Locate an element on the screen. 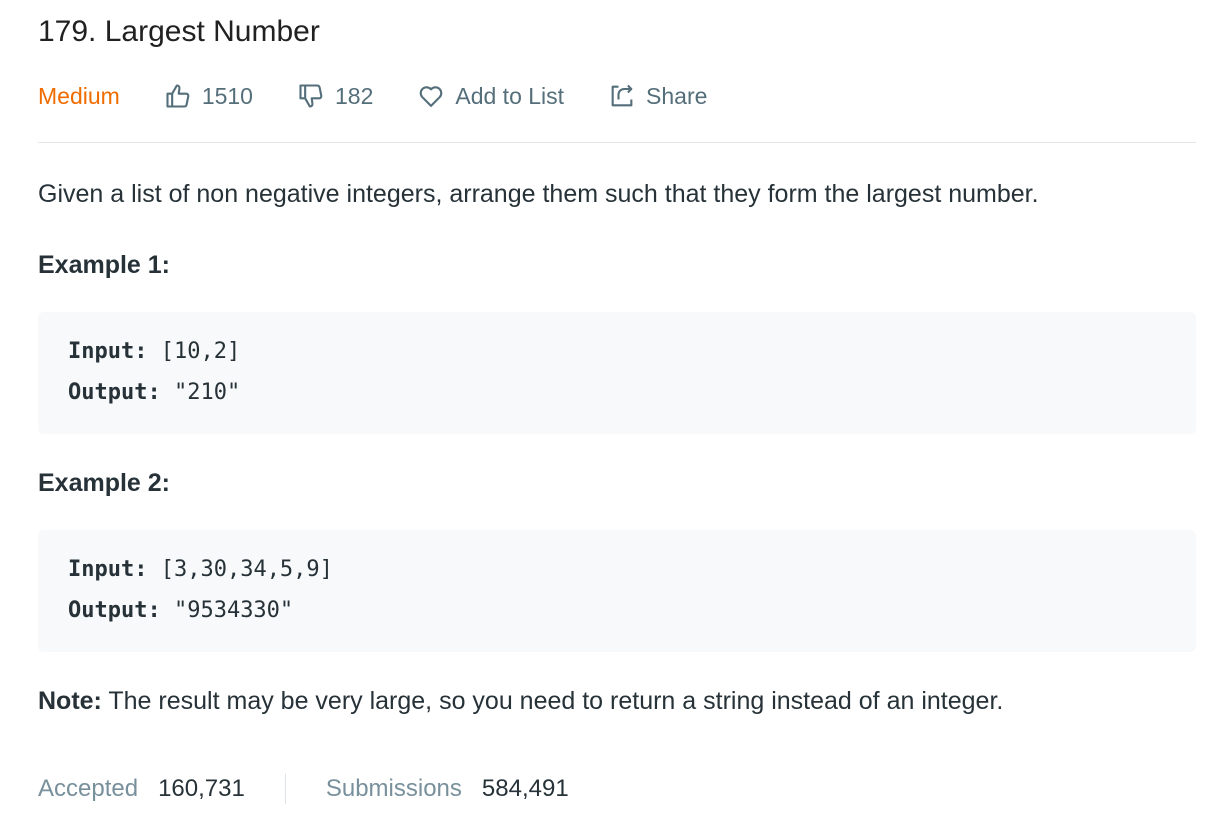 The image size is (1215, 816). example-2-input-line: Input: [3,30,34,5,9] is located at coordinates (200, 570).